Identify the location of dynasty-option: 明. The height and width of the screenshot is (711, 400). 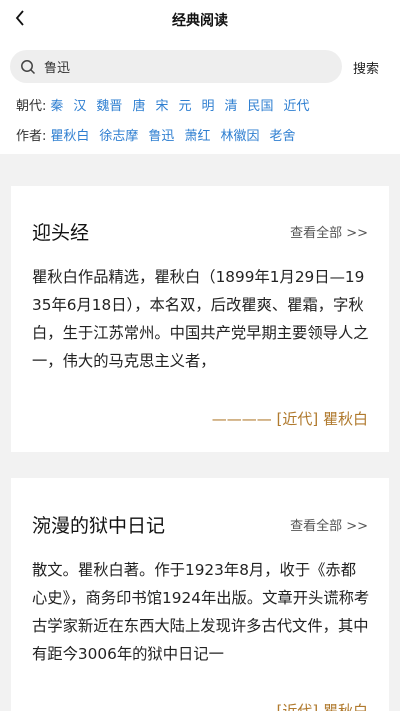
(207, 104).